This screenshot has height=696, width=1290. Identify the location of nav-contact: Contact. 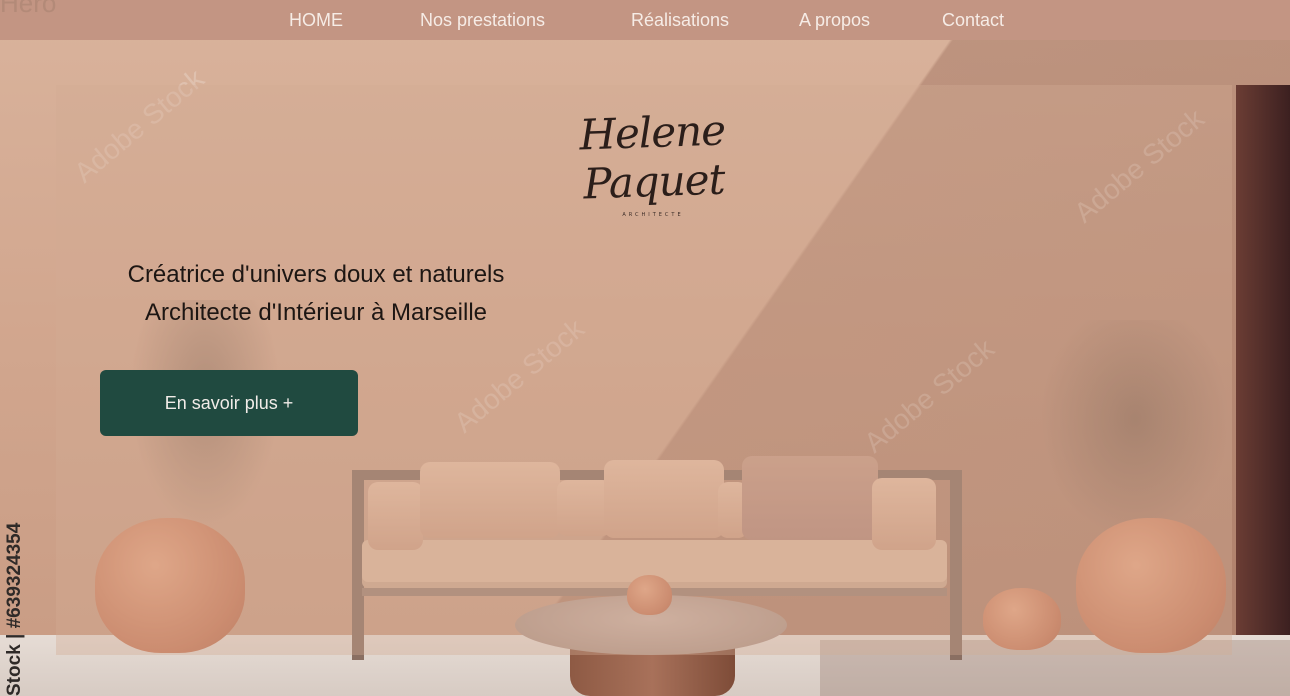
(973, 20).